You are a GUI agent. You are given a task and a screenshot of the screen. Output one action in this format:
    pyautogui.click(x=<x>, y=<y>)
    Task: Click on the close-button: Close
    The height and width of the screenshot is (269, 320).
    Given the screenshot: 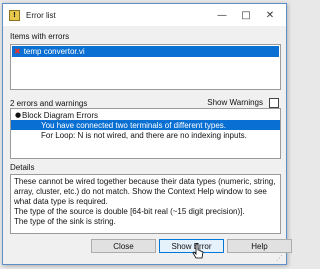 What is the action you would take?
    pyautogui.click(x=123, y=246)
    